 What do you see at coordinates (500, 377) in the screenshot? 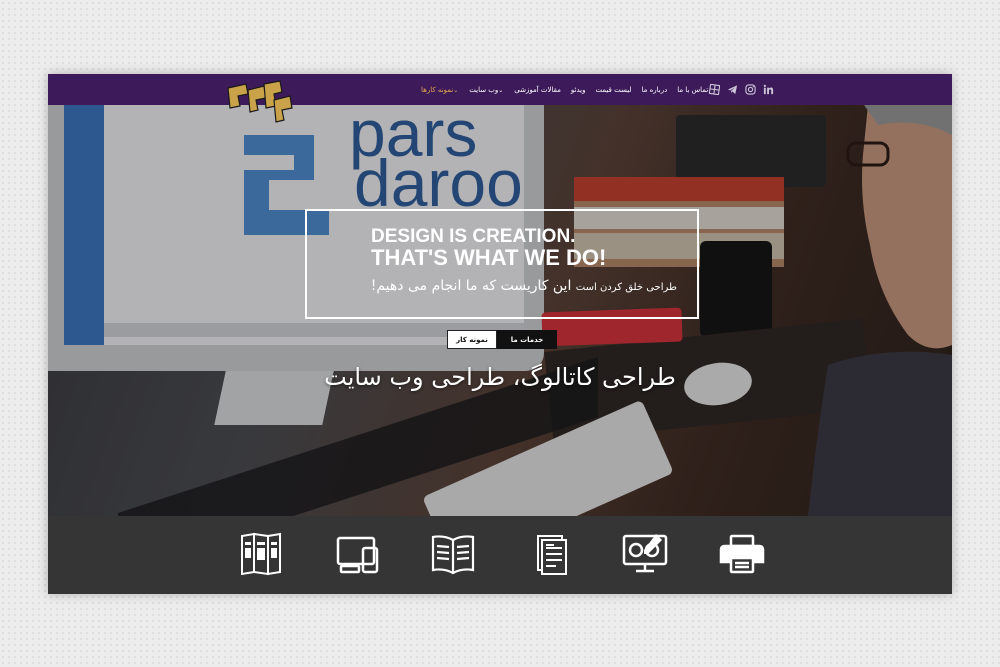
I see `hero-subtitle: طراحی کاتالوگ، طراحی وب سایت` at bounding box center [500, 377].